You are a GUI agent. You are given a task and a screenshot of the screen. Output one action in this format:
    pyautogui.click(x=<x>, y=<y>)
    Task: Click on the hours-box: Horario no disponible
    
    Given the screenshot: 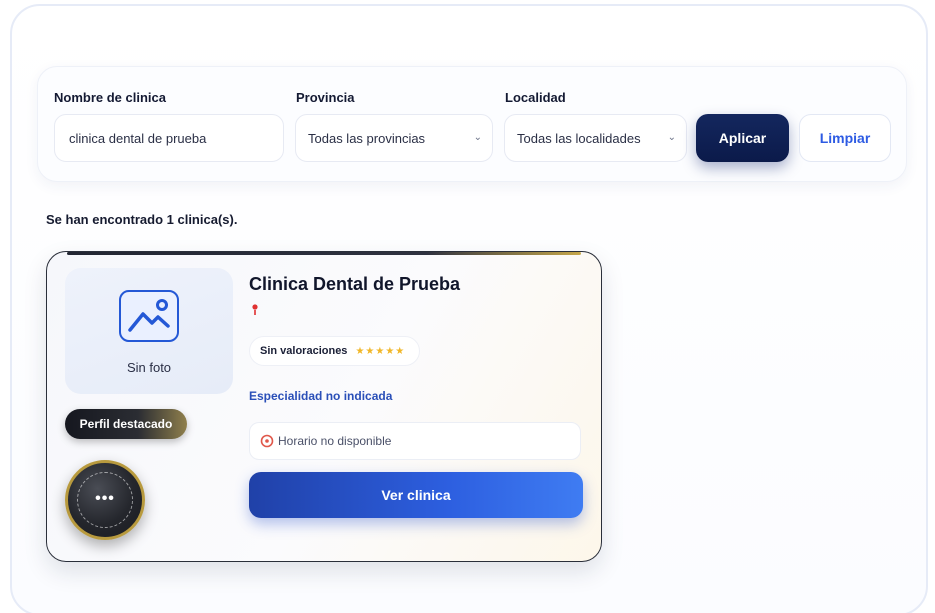 What is the action you would take?
    pyautogui.click(x=415, y=441)
    